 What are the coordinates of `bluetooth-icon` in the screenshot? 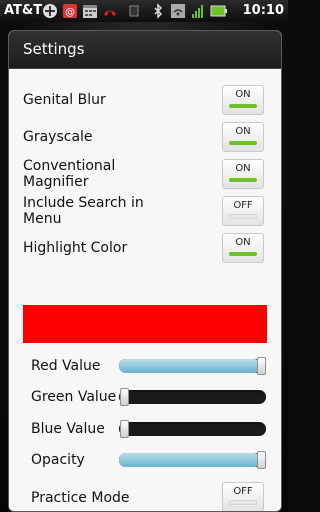 It's located at (158, 11).